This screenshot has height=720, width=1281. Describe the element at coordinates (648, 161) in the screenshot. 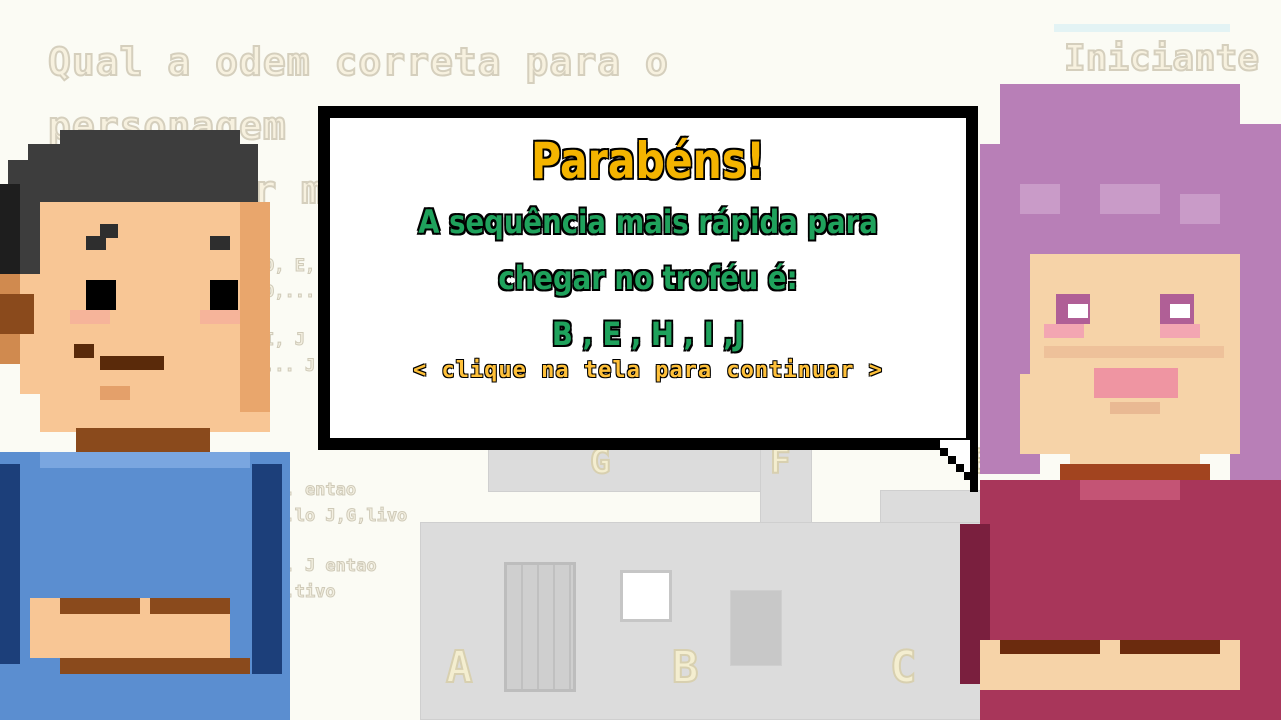

I see `dialog-title: Parabéns!` at that location.